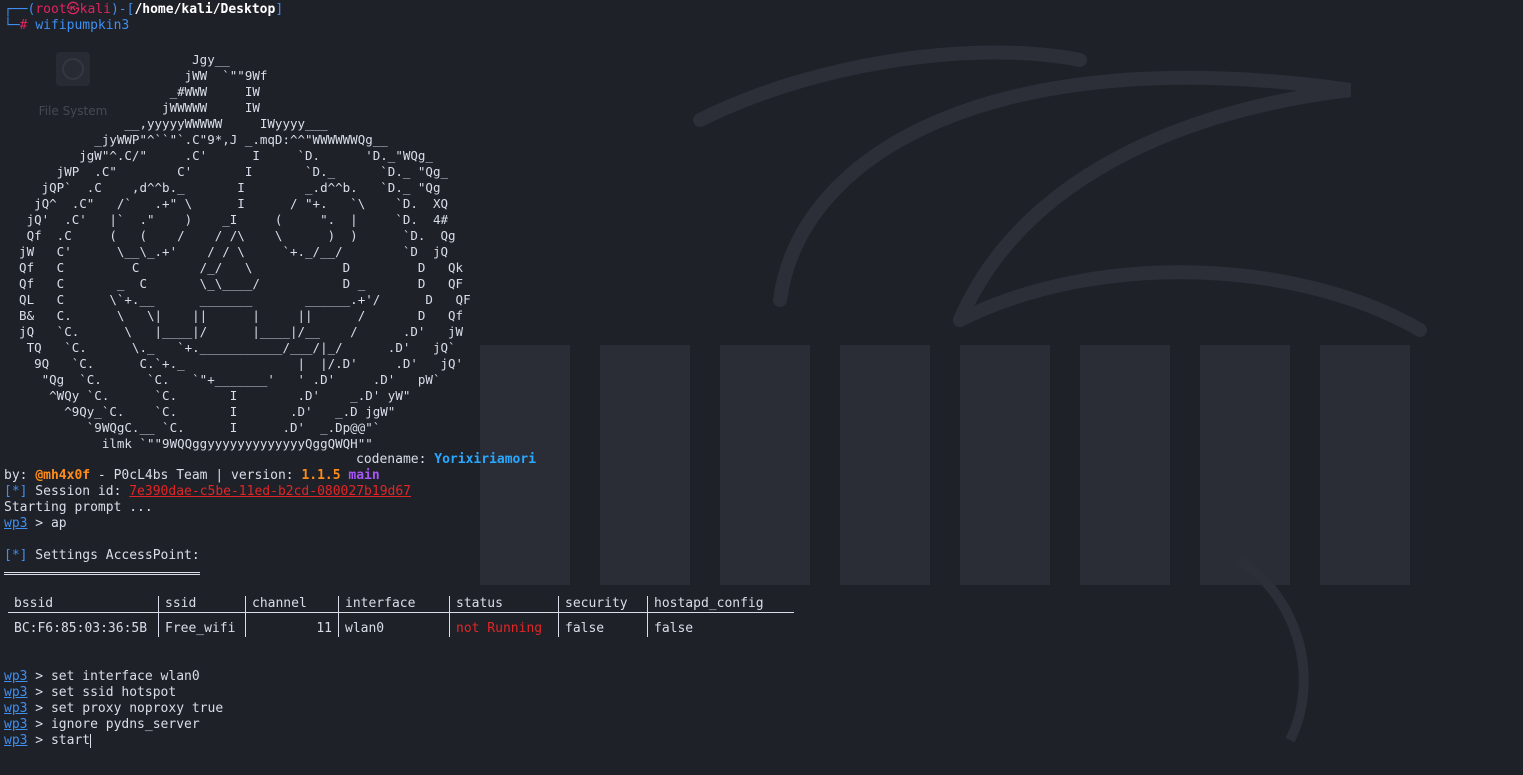 Image resolution: width=1523 pixels, height=775 pixels. I want to click on cell-bssid: BC:F6:85:03:36:5B, so click(83, 624).